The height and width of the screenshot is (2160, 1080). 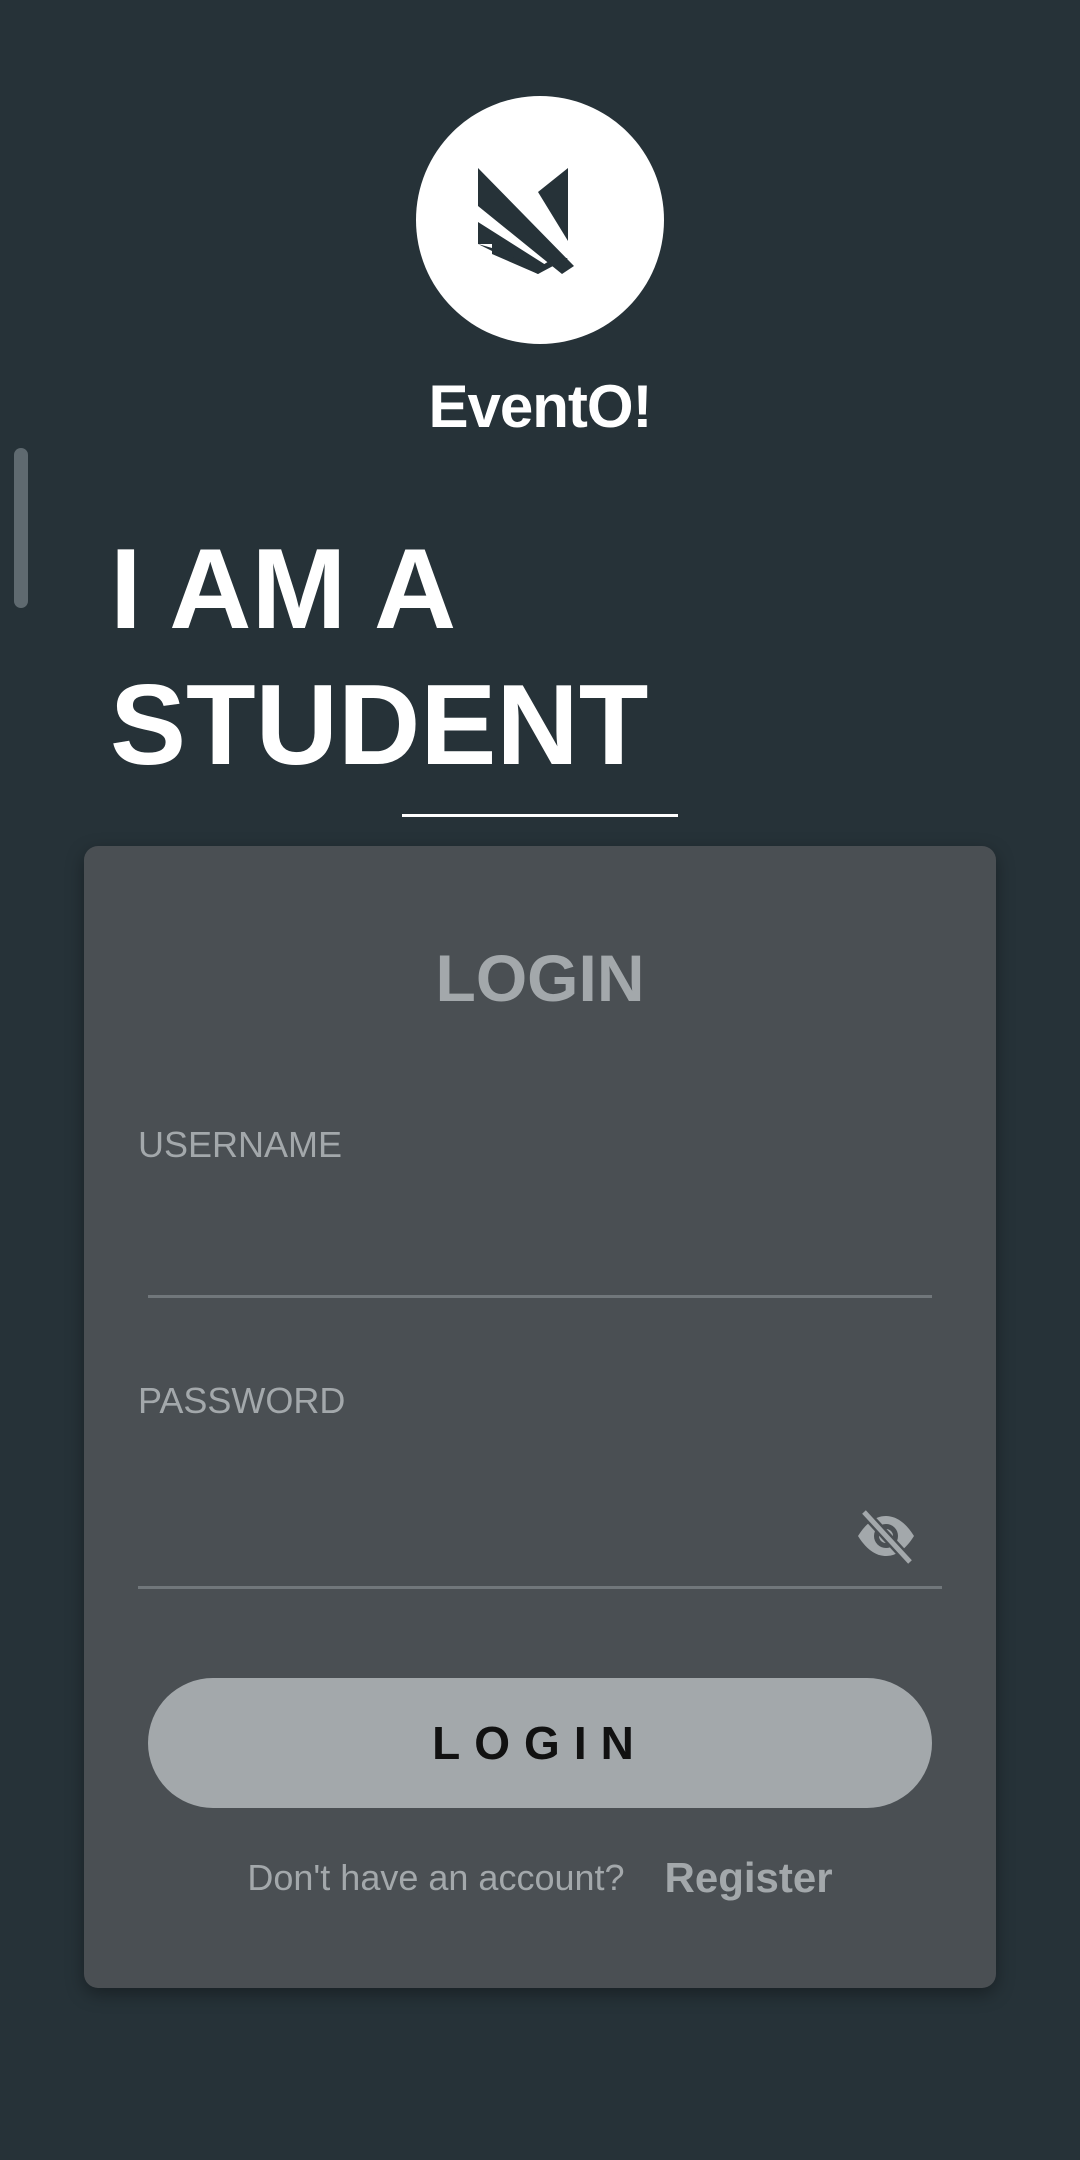 What do you see at coordinates (21, 528) in the screenshot?
I see `scroll-indicator` at bounding box center [21, 528].